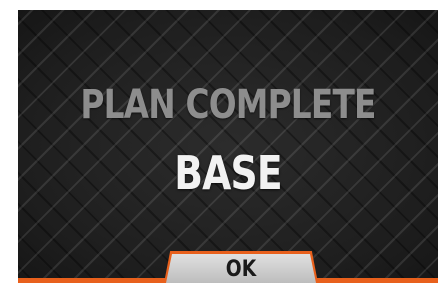 This screenshot has height=283, width=446. I want to click on dialog-title: PLAN COMPLETE, so click(228, 105).